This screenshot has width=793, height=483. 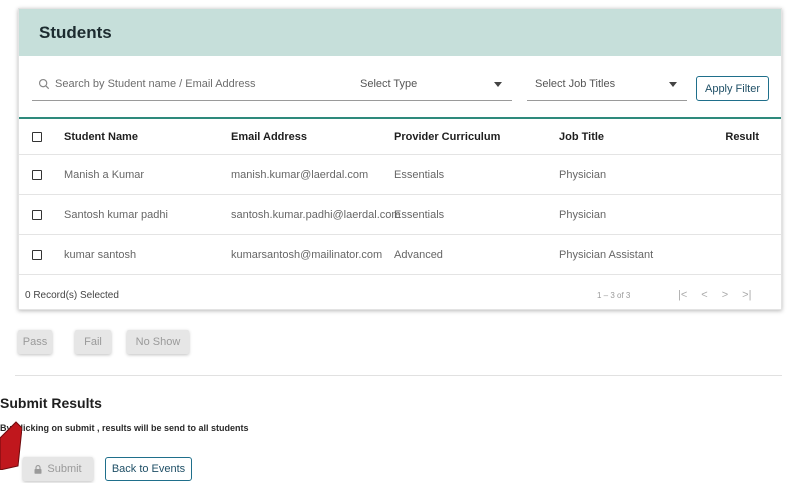 What do you see at coordinates (575, 84) in the screenshot?
I see `select-job-label: Select Job Titles` at bounding box center [575, 84].